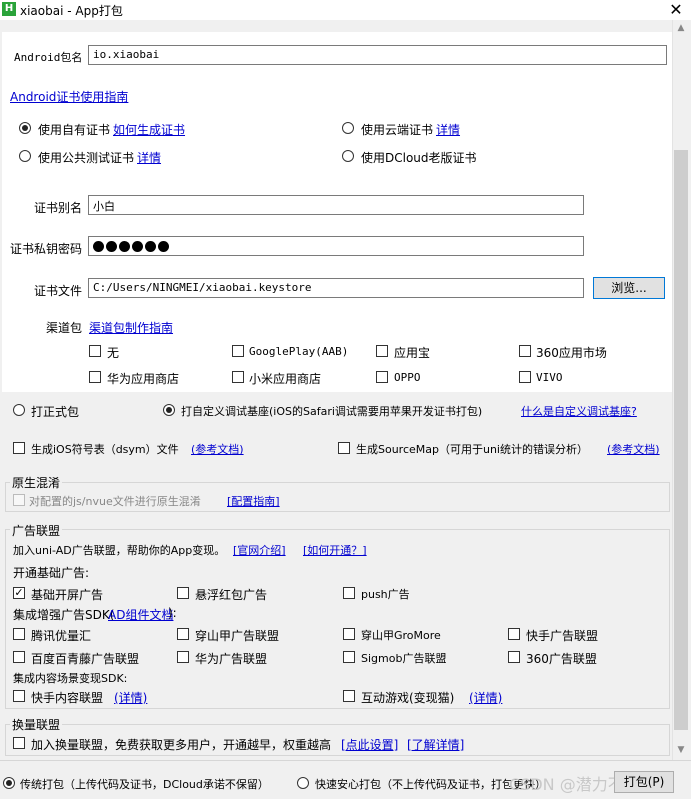 The height and width of the screenshot is (799, 691). I want to click on window-title: xiaobai - App打包, so click(71, 11).